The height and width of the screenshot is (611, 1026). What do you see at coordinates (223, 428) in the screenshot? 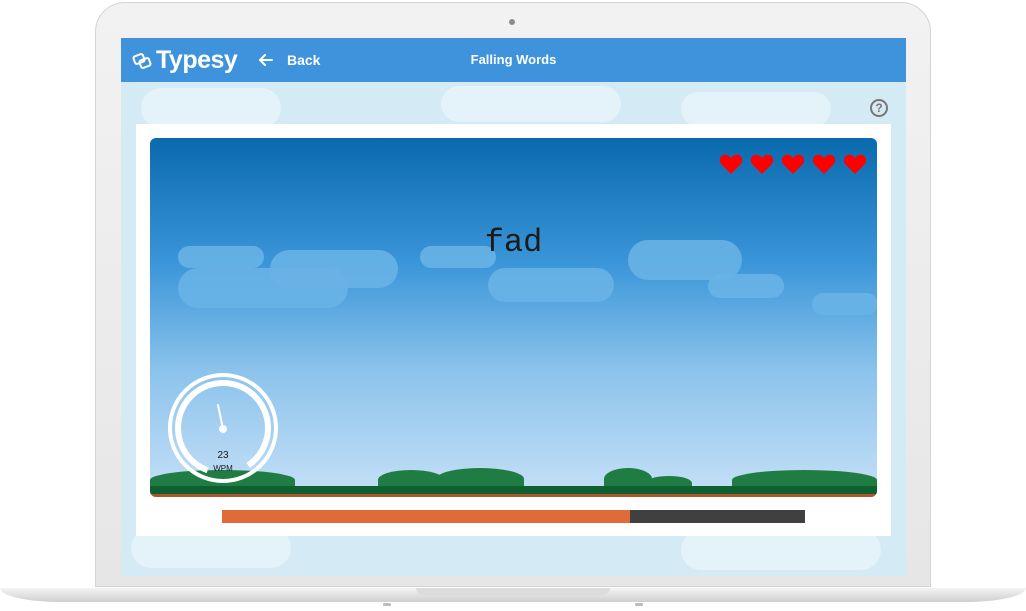
I see `wpm-gauge: 23 WPM` at bounding box center [223, 428].